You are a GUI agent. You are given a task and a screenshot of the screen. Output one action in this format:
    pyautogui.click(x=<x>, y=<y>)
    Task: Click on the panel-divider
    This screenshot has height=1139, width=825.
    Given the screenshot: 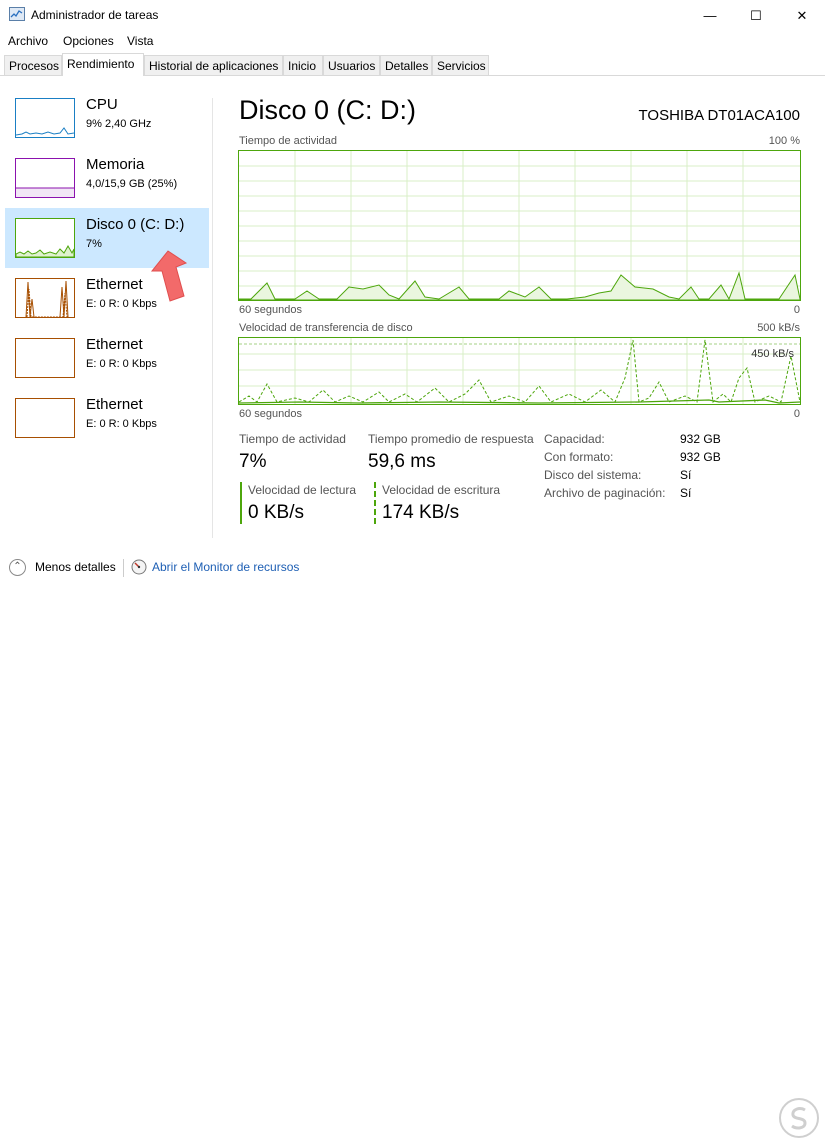 What is the action you would take?
    pyautogui.click(x=212, y=318)
    